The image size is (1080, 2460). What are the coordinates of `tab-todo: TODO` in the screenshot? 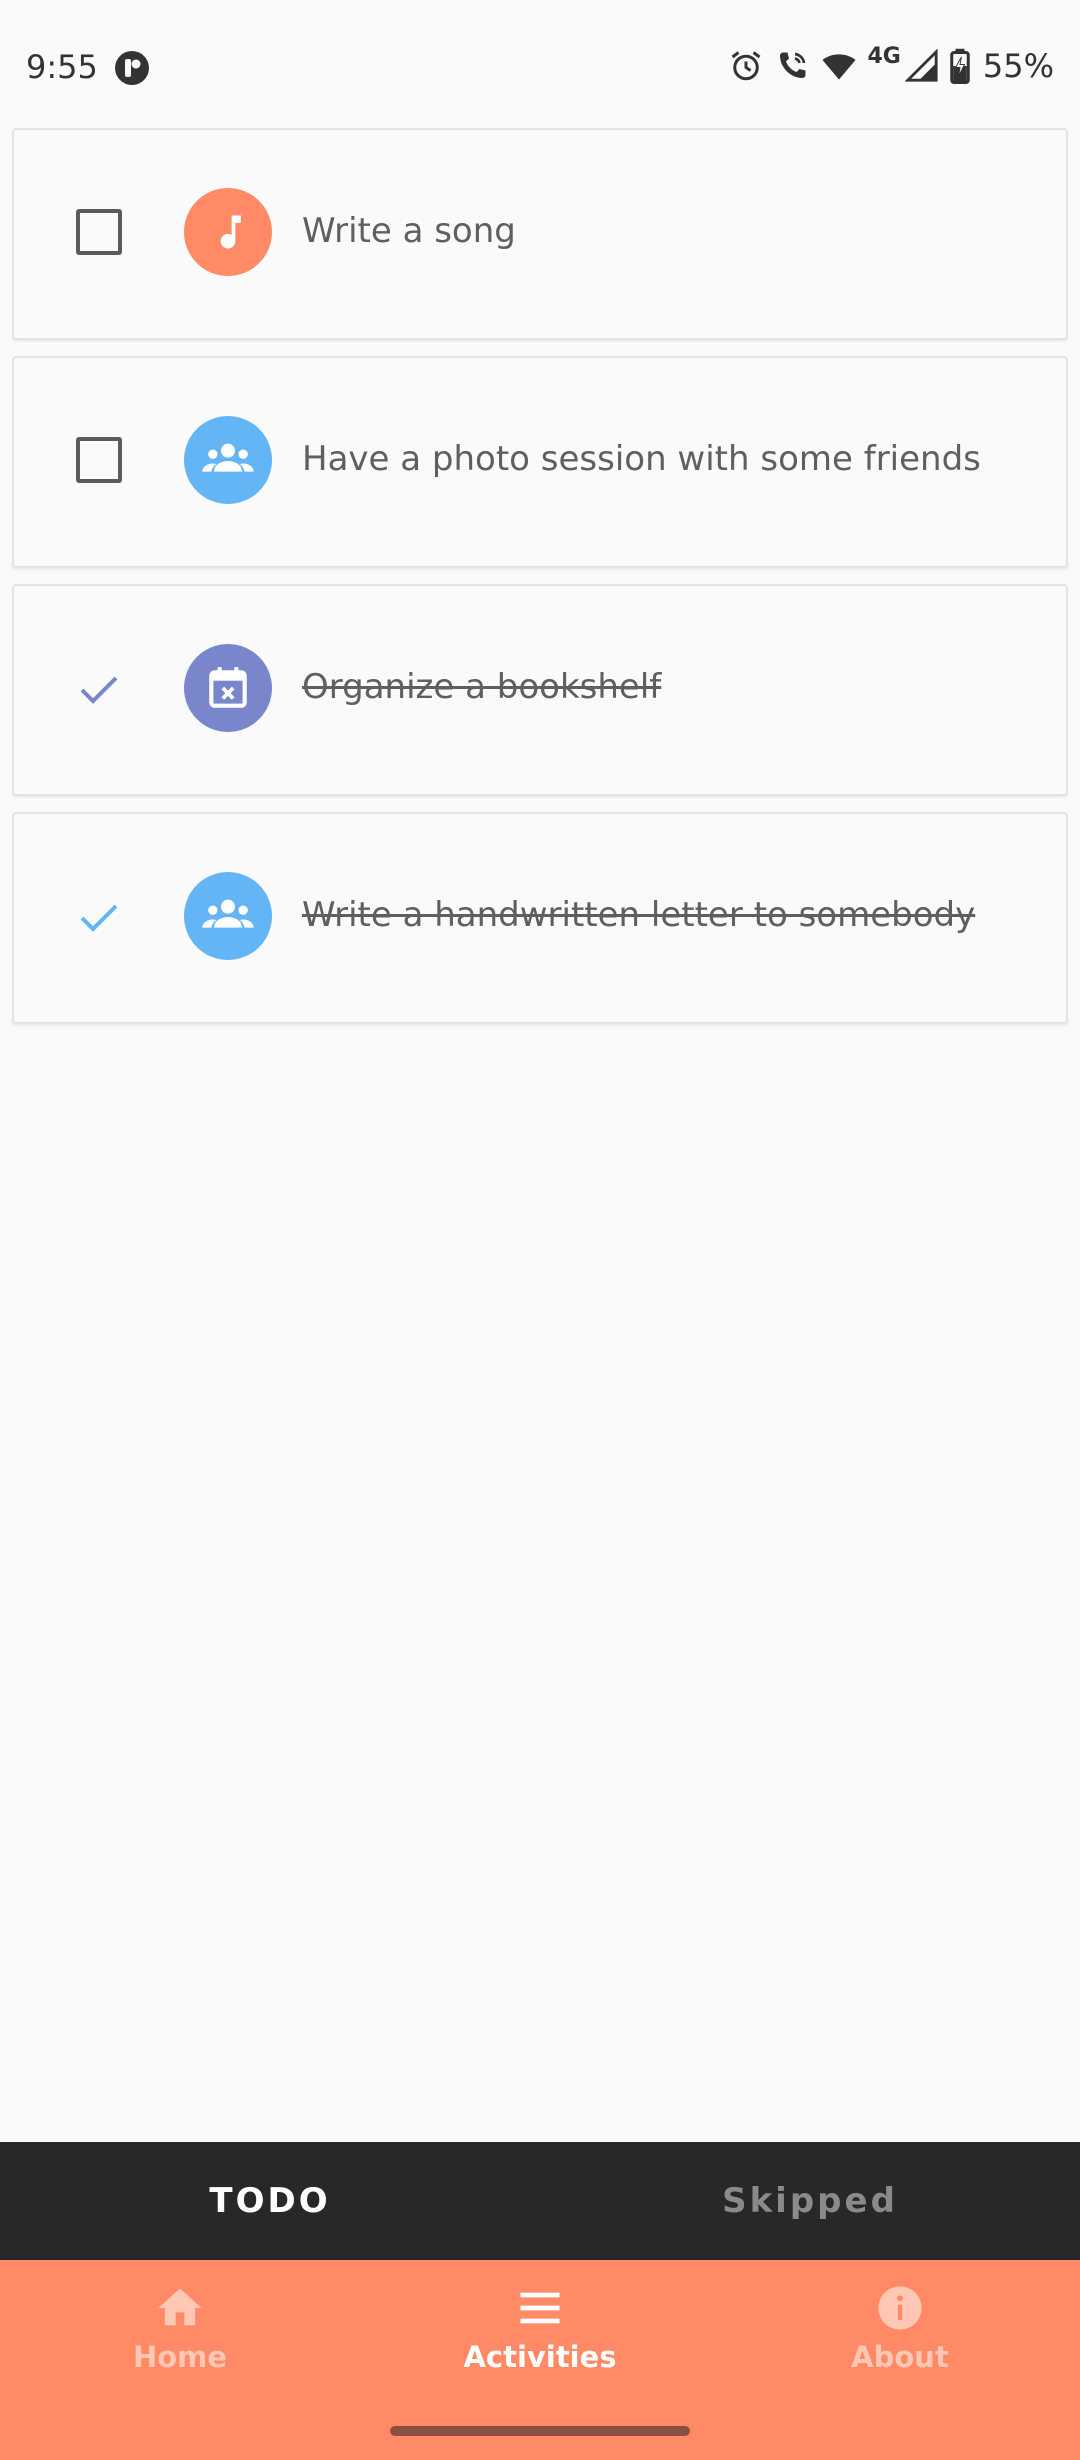 It's located at (270, 2201).